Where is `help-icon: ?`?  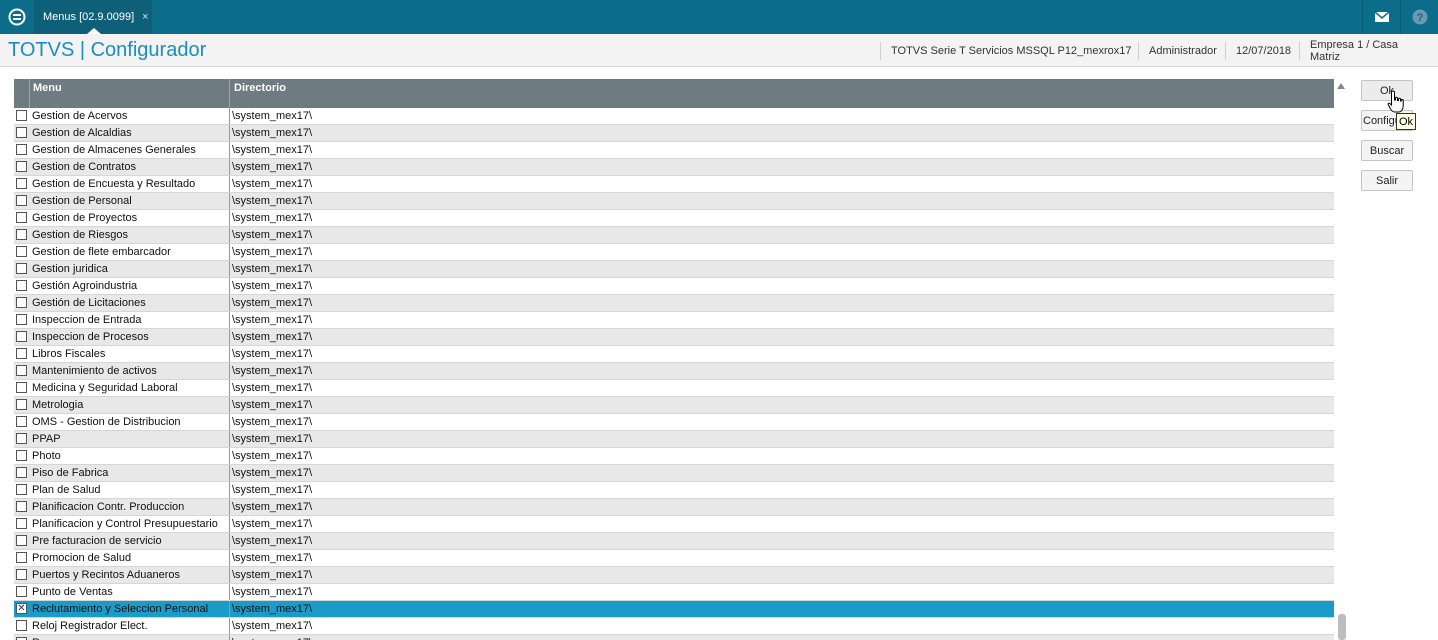
help-icon: ? is located at coordinates (1419, 17).